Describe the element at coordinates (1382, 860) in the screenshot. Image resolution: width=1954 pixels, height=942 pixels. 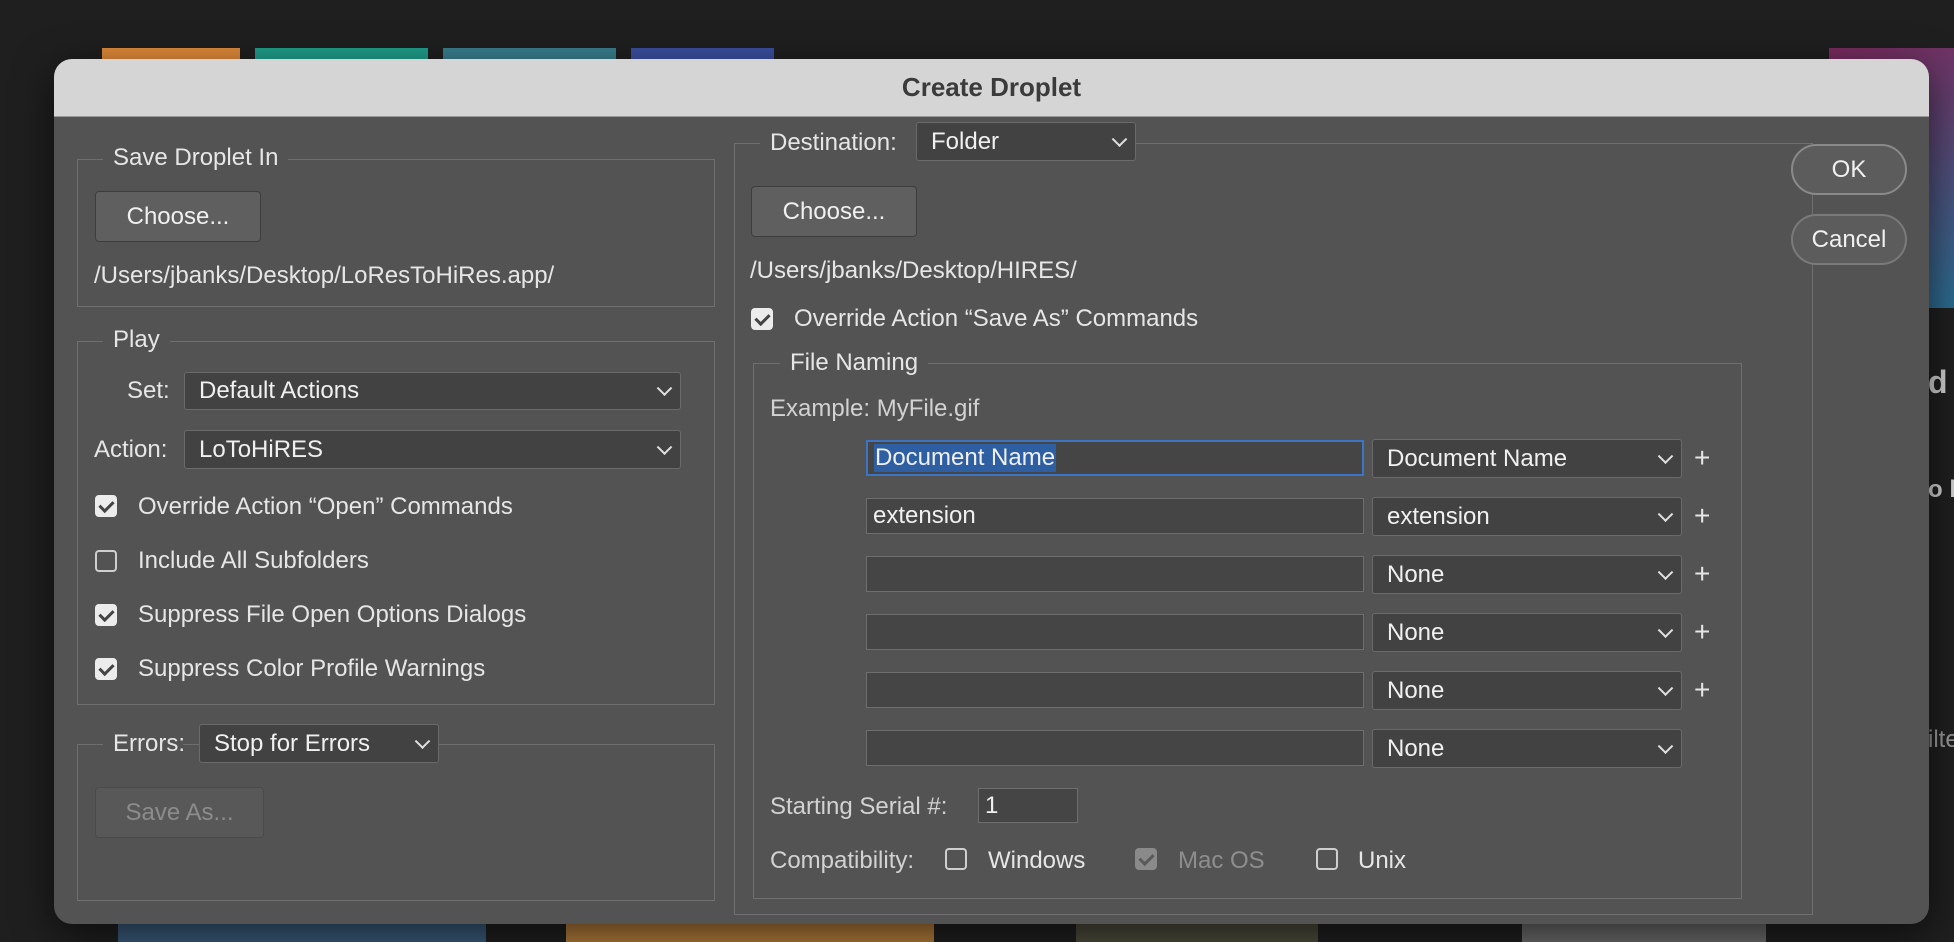
I see `unix-label: Unix` at that location.